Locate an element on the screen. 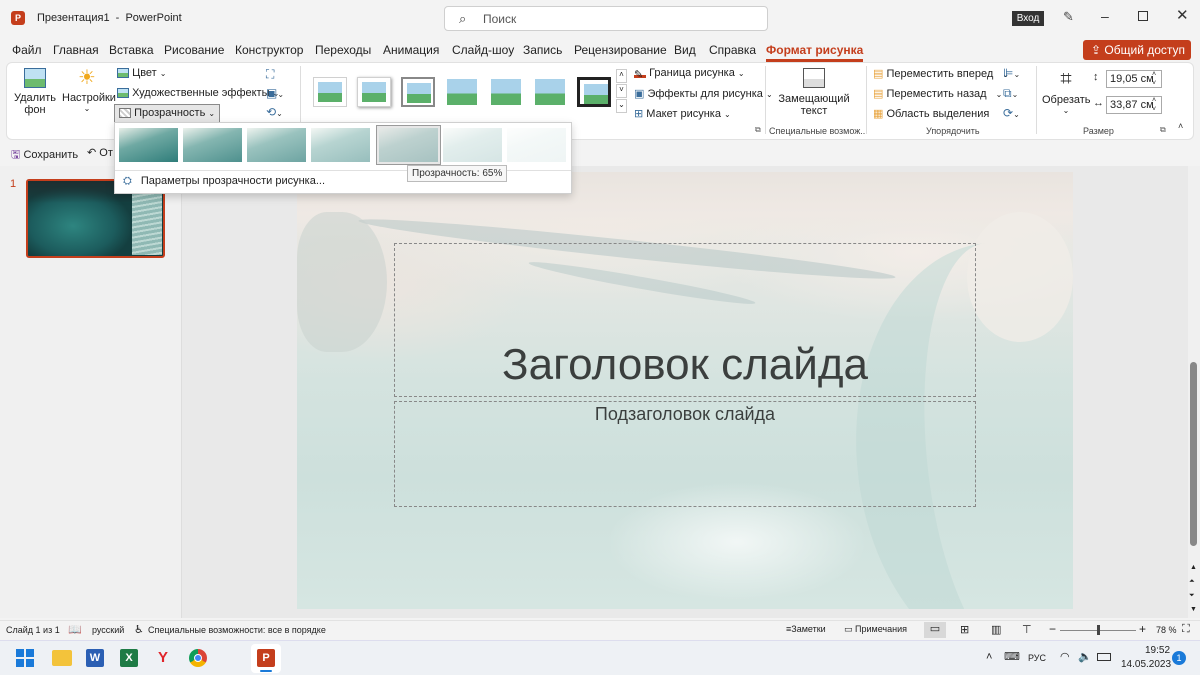 The image size is (1200, 675). normal-view-icon: ▭ is located at coordinates (935, 630).